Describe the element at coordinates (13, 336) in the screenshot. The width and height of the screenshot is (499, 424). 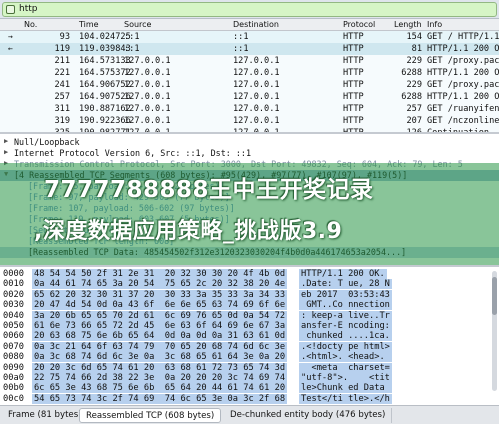
I see `hex-offset: 0060` at that location.